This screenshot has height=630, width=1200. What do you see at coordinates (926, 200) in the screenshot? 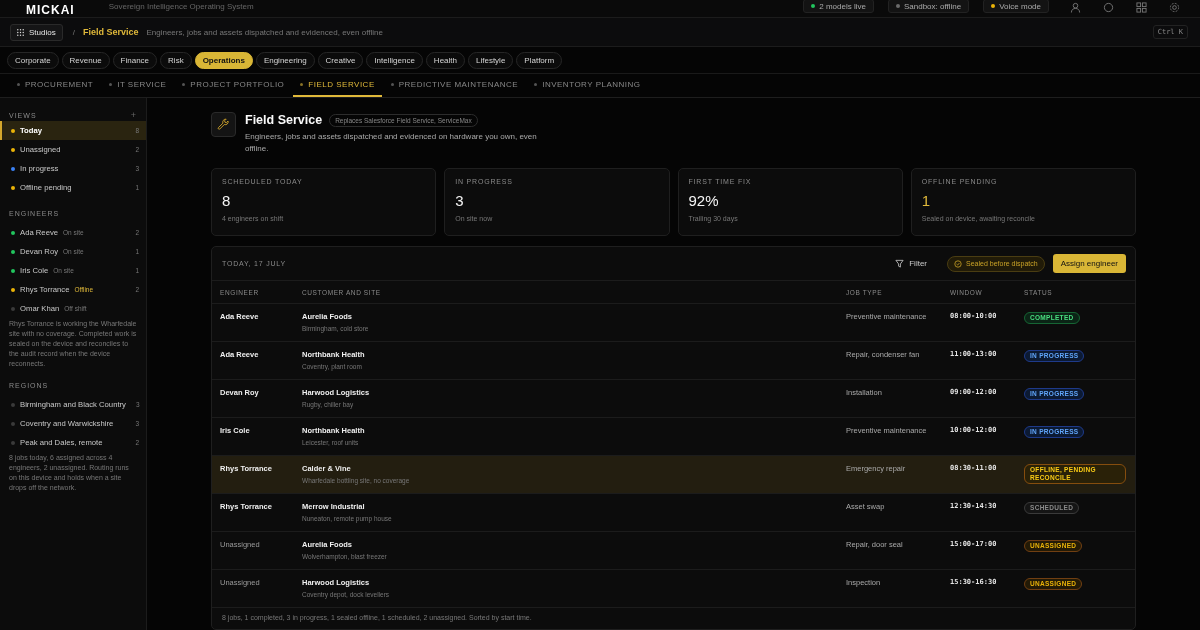
I see `stat-value: 1` at bounding box center [926, 200].